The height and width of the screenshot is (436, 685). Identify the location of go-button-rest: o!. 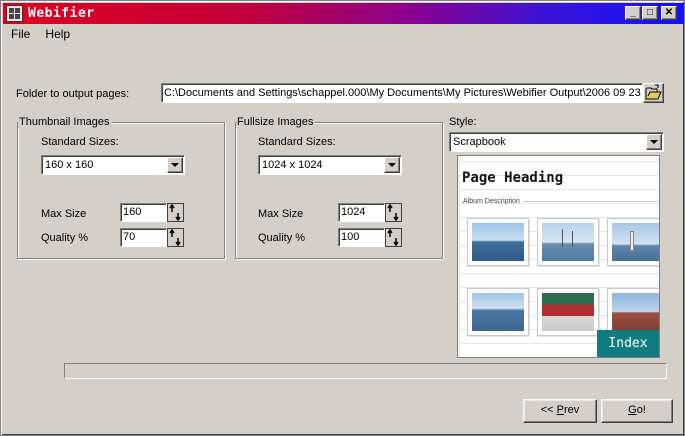
(641, 410).